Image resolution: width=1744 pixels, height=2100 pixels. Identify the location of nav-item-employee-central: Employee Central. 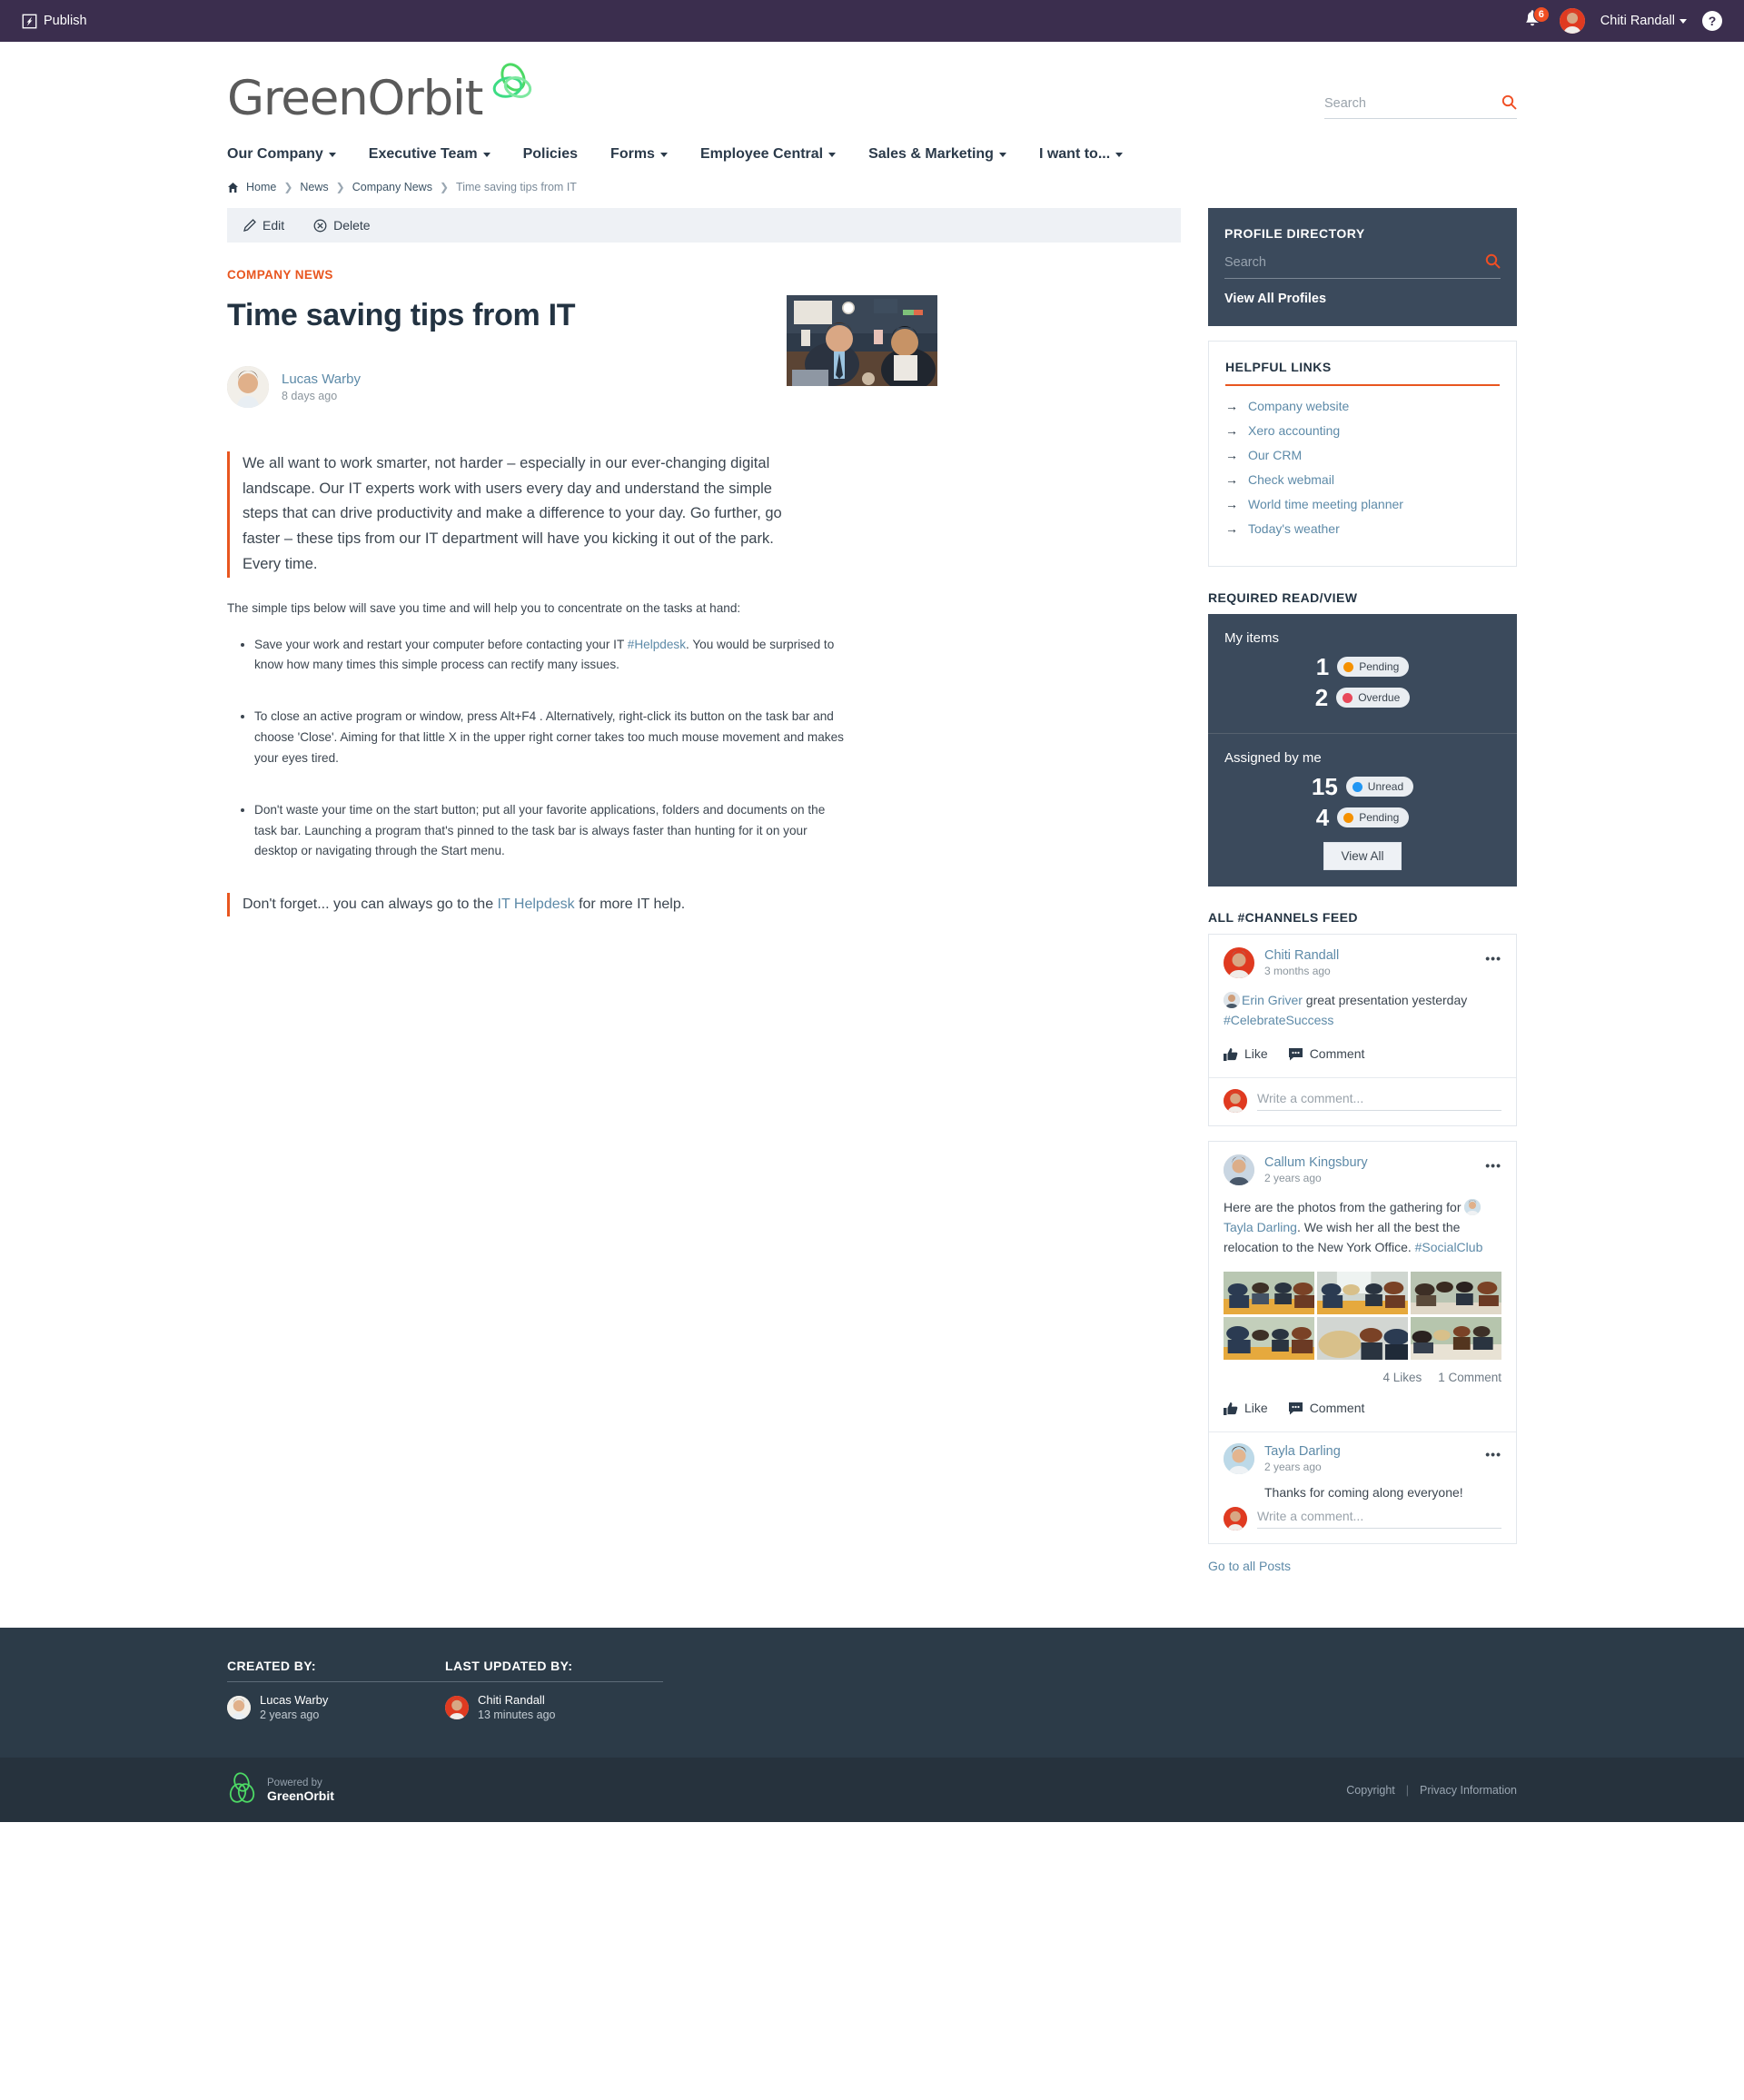
(768, 154).